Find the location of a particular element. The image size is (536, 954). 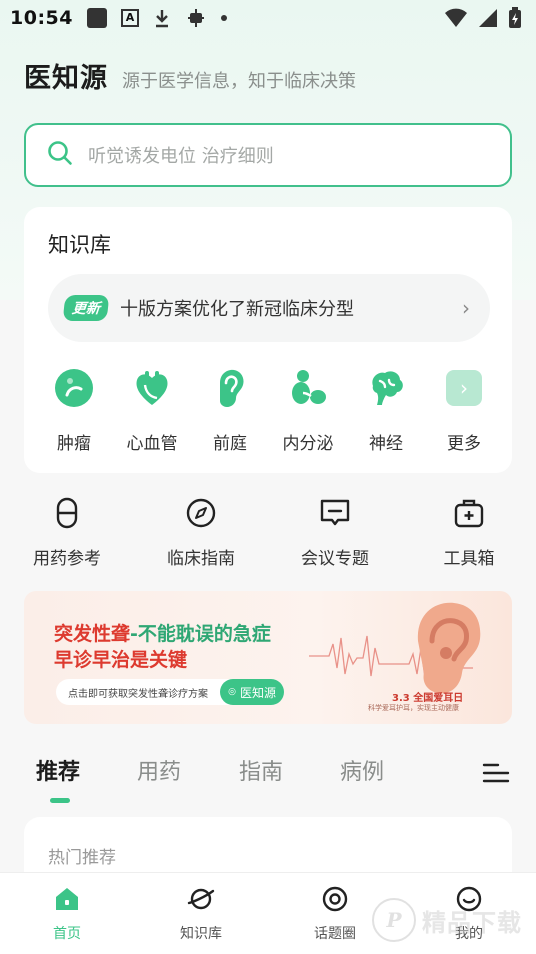

banner-subheadline: 早诊早治是关键 is located at coordinates (121, 660).